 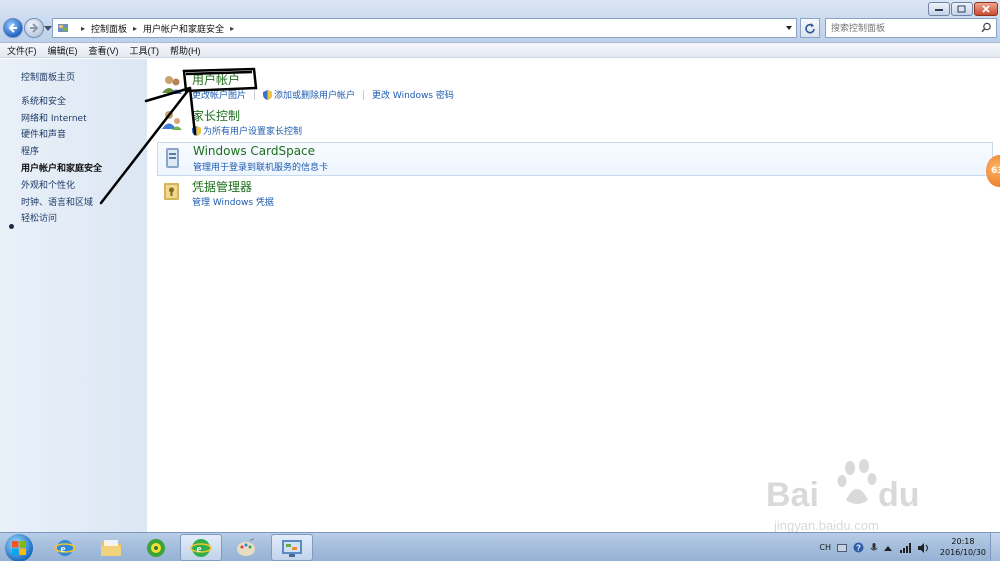 I want to click on add-remove-users-task: 添加或删除用户帐户, so click(x=309, y=94).